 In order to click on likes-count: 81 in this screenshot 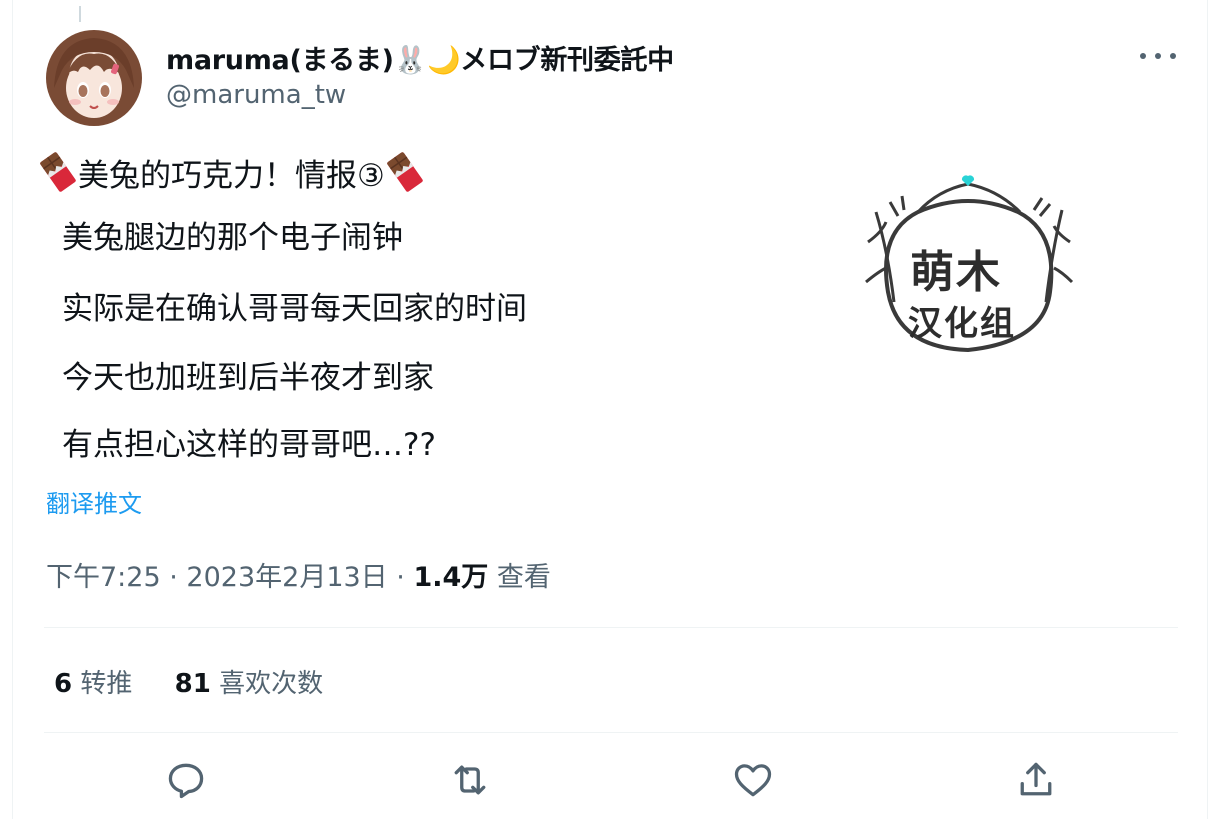, I will do `click(192, 684)`.